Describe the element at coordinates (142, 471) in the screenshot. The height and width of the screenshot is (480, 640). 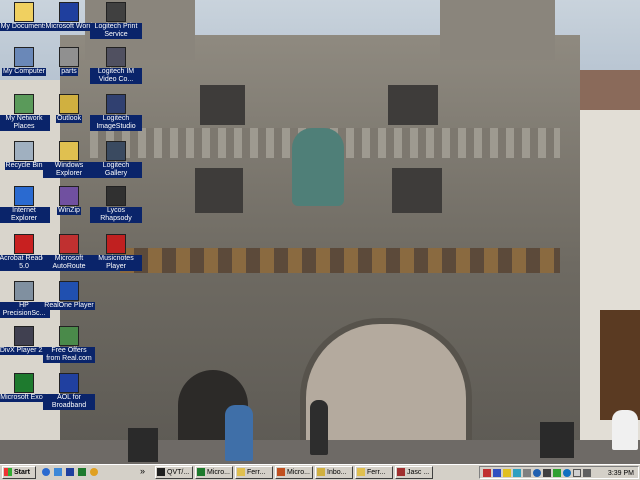
I see `overflow-chevron: »` at that location.